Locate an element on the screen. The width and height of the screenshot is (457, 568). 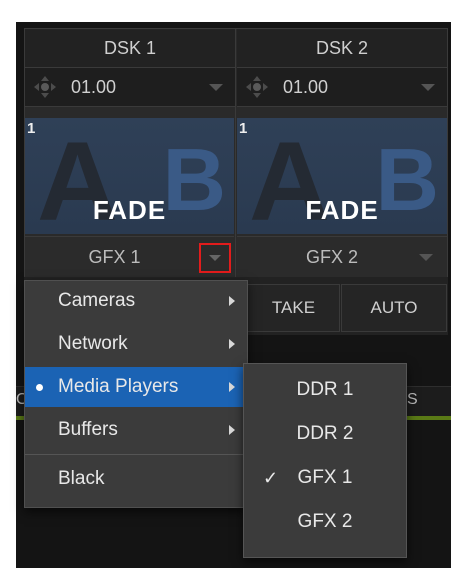
dsk-1-duration-row: 01.00 is located at coordinates (130, 87).